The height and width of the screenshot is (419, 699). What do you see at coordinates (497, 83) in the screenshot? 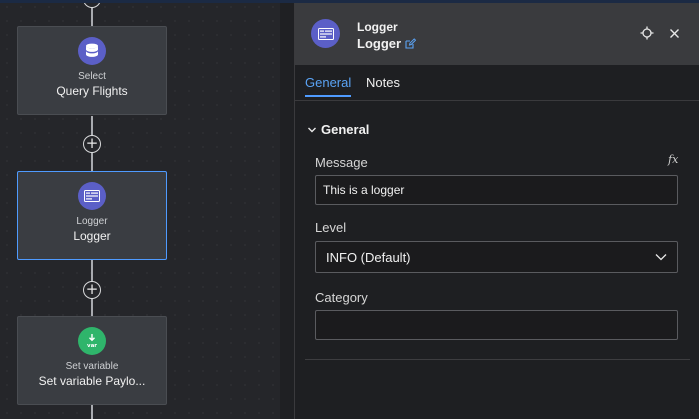
I see `panel-tabs: General Notes` at bounding box center [497, 83].